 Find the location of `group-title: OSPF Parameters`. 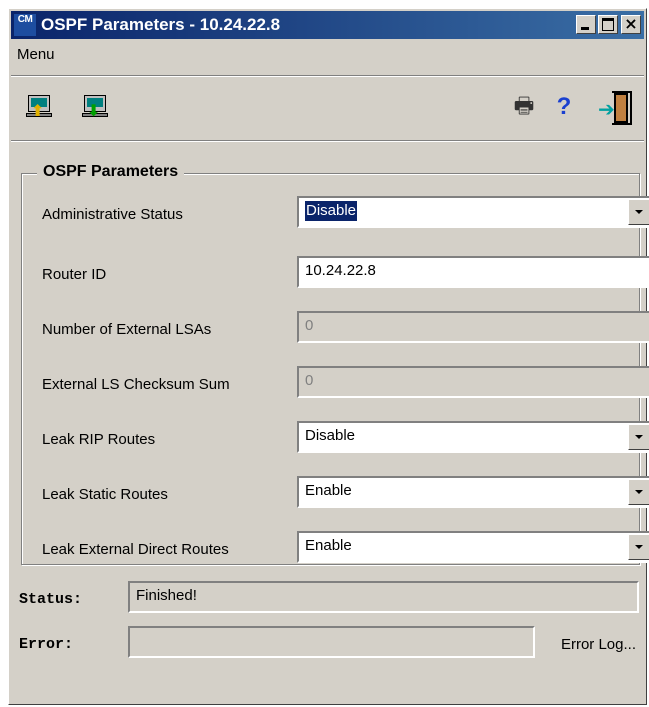

group-title: OSPF Parameters is located at coordinates (111, 172).